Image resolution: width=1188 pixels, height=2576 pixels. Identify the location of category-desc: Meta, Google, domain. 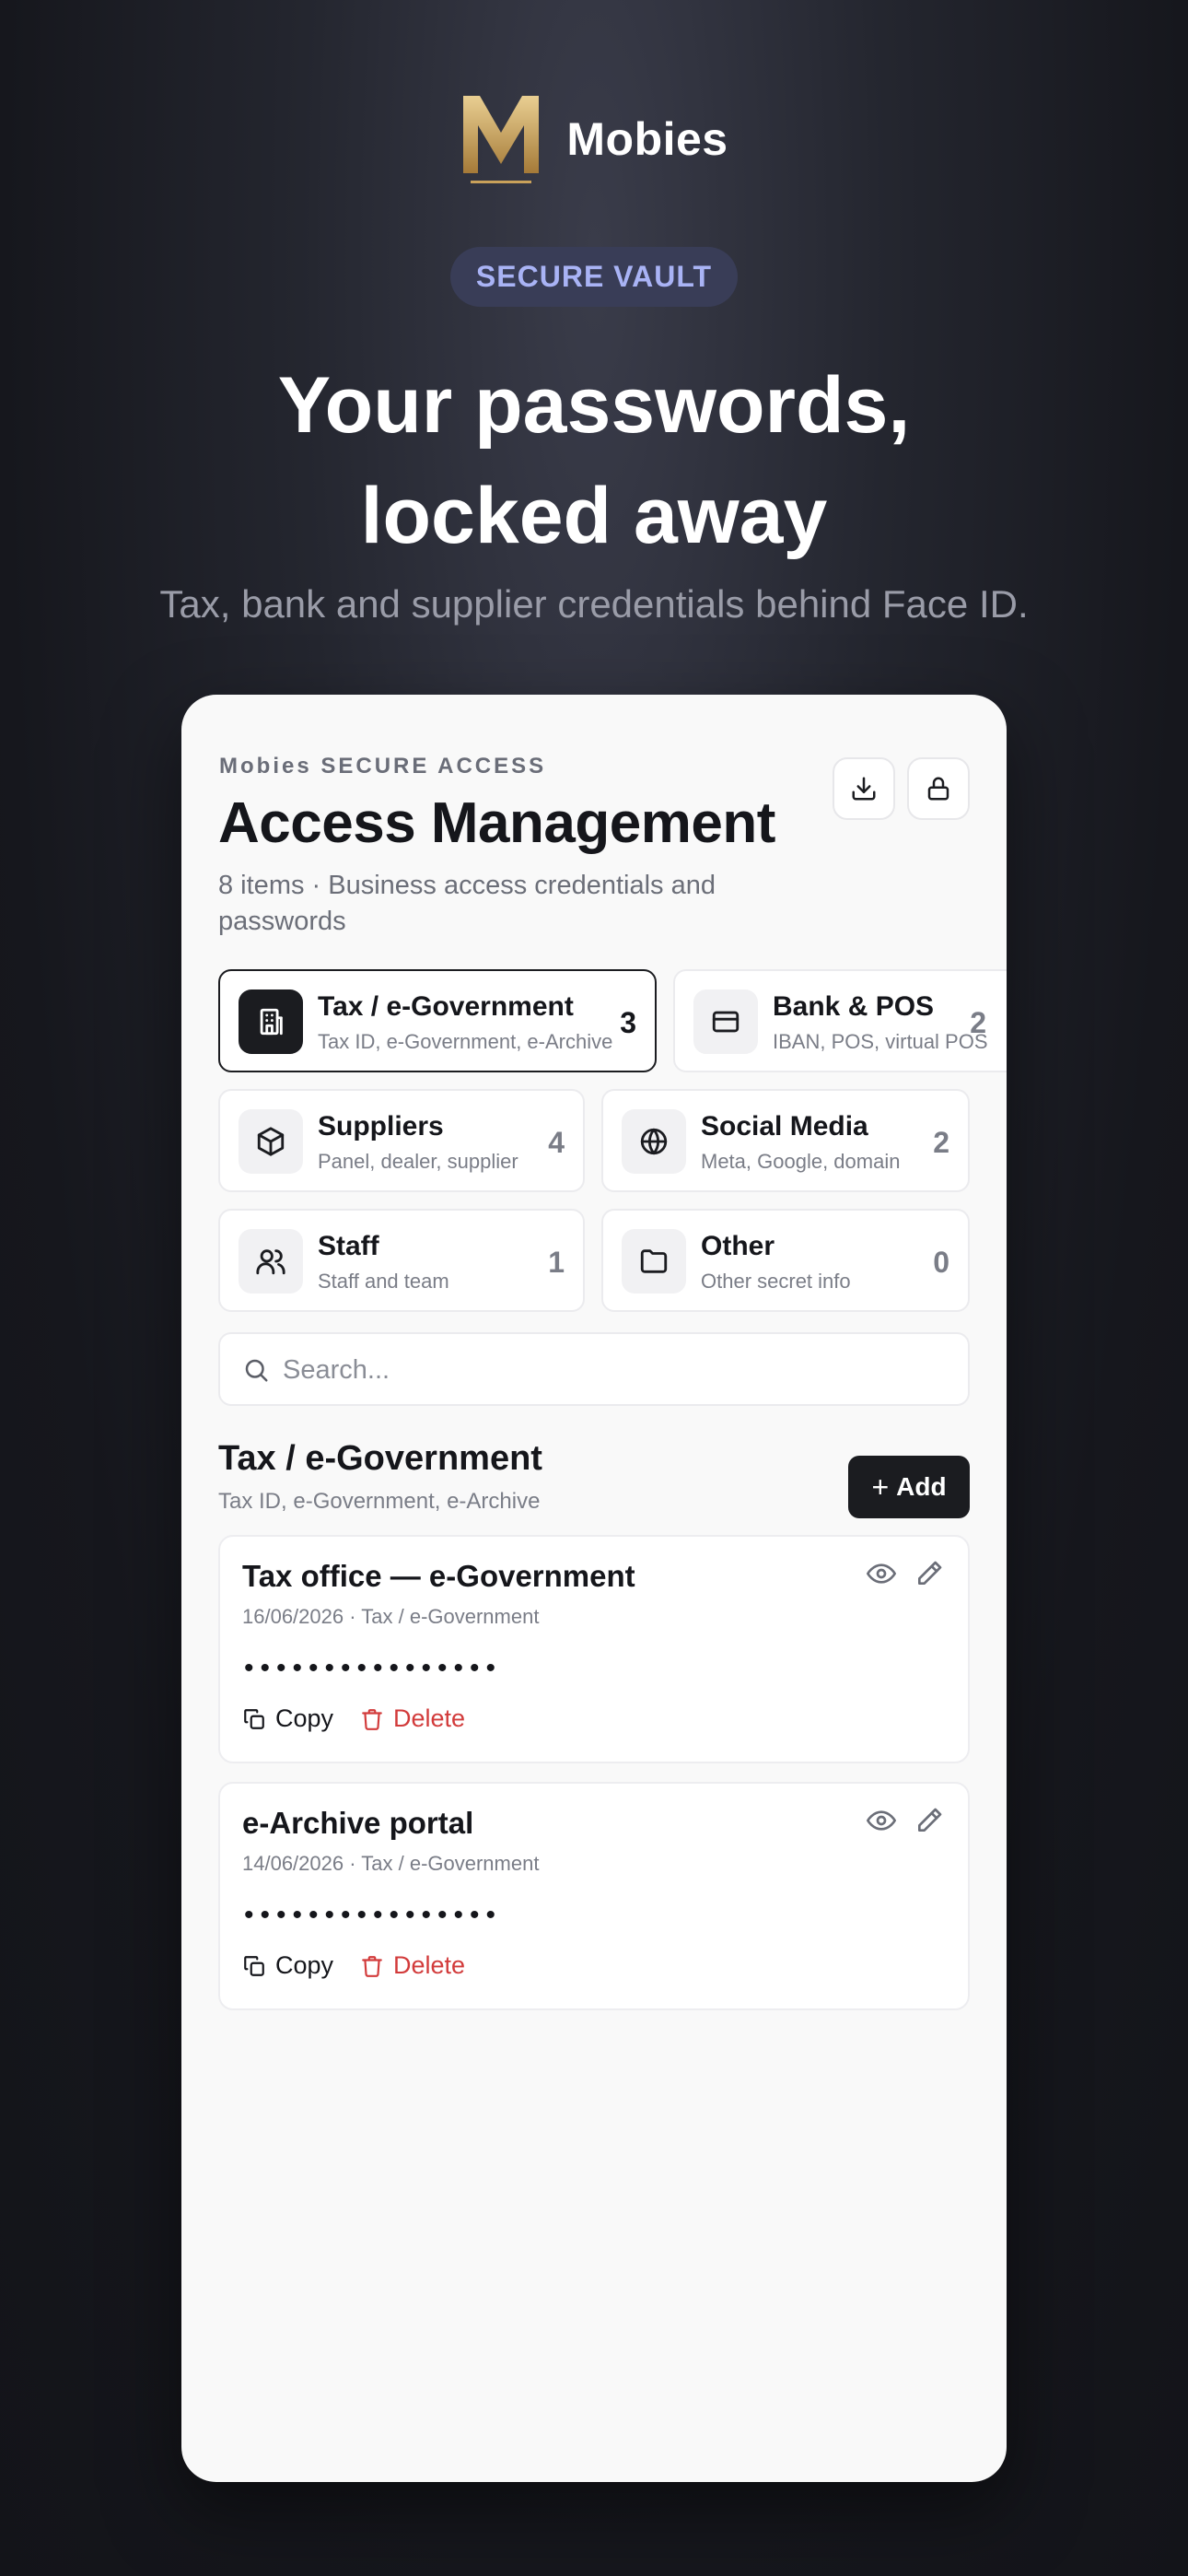
(801, 1161).